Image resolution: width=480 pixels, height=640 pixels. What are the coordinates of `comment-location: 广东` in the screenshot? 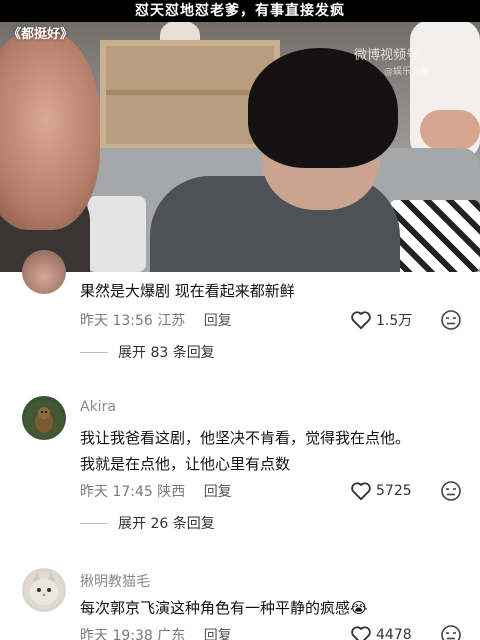 It's located at (171, 634).